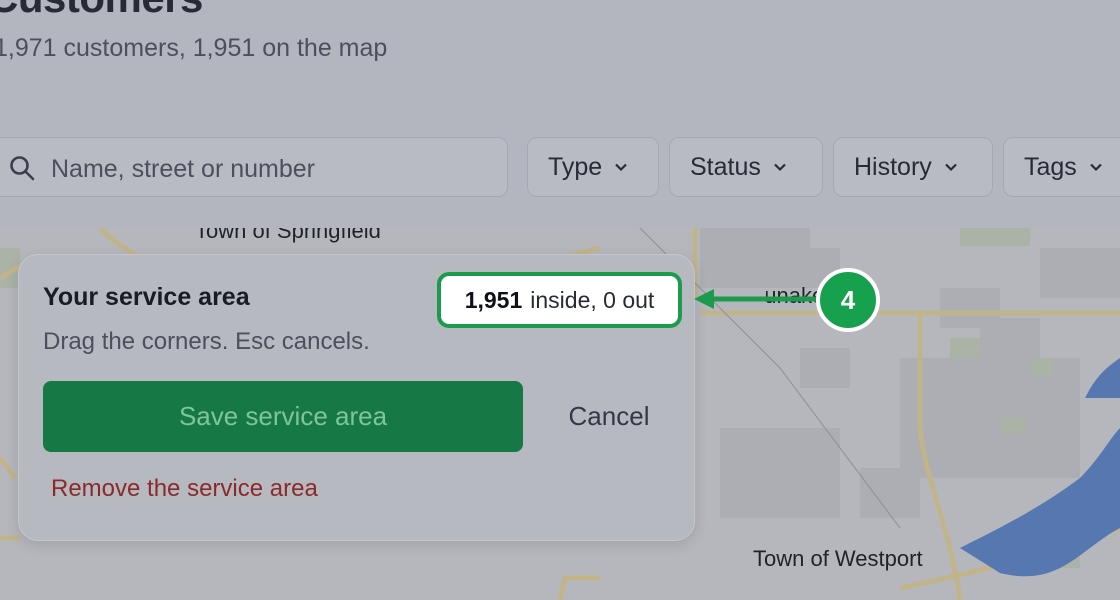  I want to click on search-box, so click(254, 167).